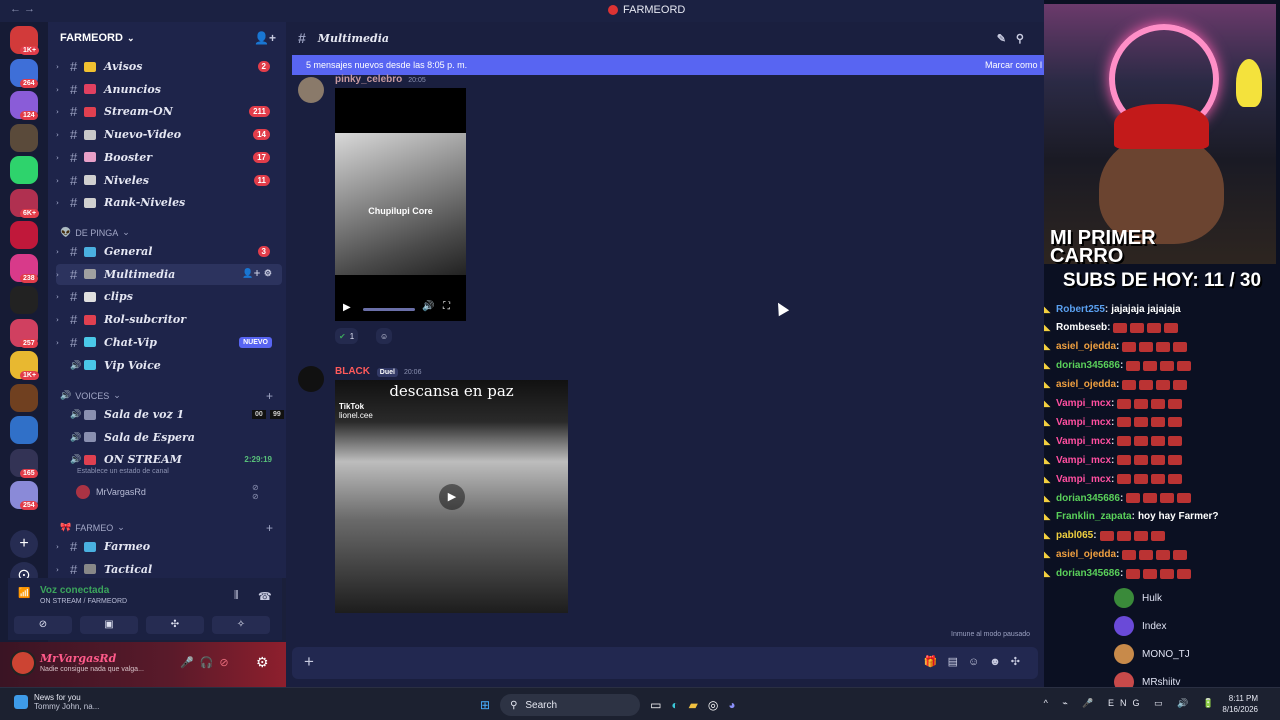 The height and width of the screenshot is (720, 1280). Describe the element at coordinates (169, 274) in the screenshot. I see `channel-multimedia: › # Multimedia 👤+ ⚙` at that location.